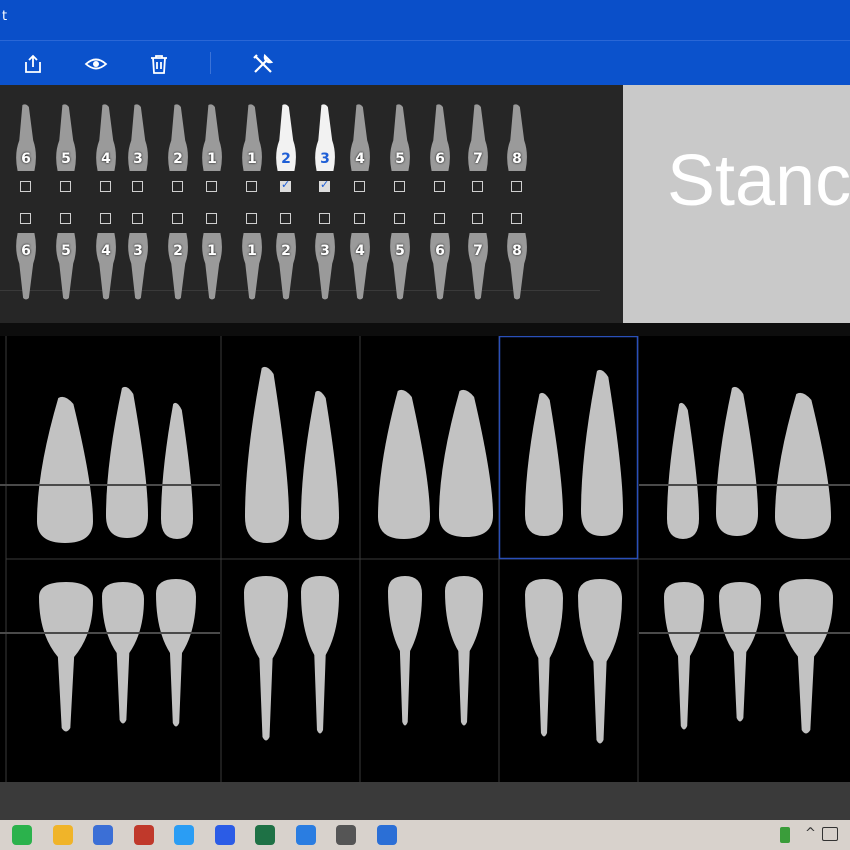  I want to click on tools-icon, so click(263, 63).